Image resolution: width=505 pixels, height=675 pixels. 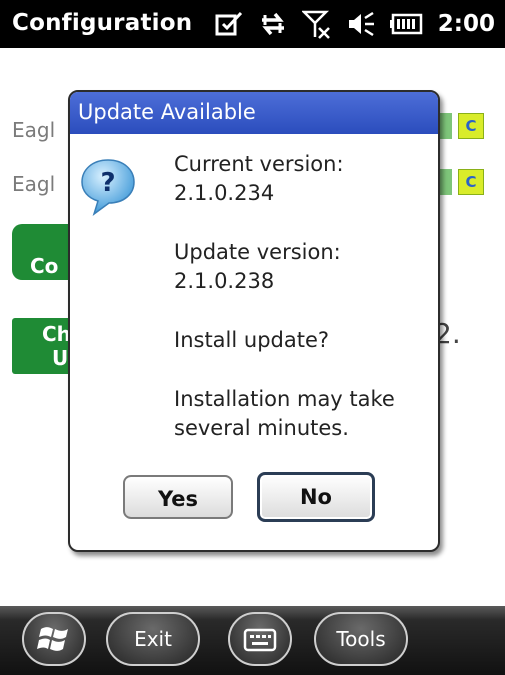 What do you see at coordinates (56, 334) in the screenshot?
I see `background-green-small-line1: Ch` at bounding box center [56, 334].